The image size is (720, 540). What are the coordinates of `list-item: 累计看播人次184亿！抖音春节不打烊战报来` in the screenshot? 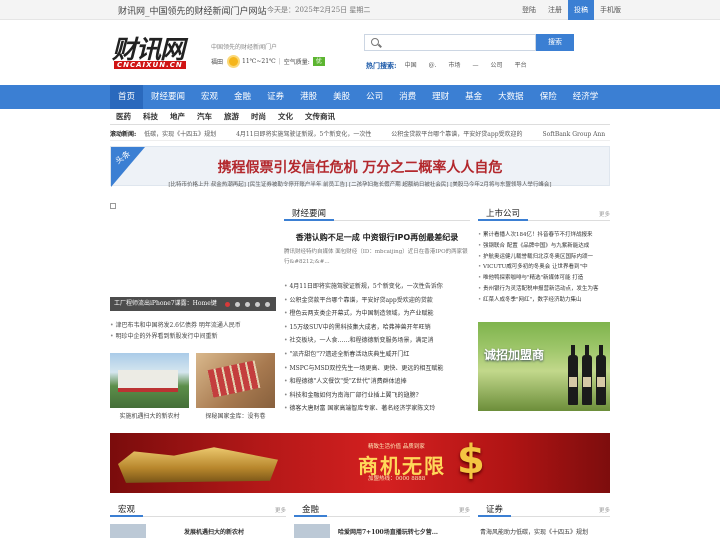 It's located at (544, 235).